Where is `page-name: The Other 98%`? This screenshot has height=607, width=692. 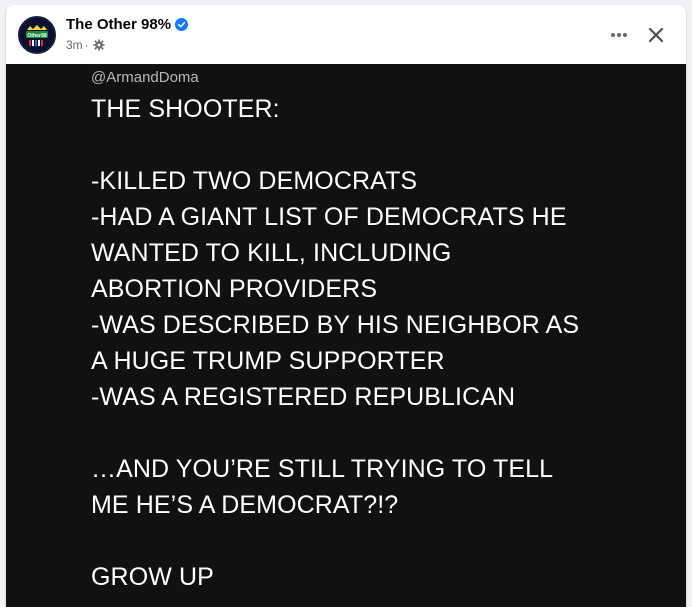
page-name: The Other 98% is located at coordinates (127, 24).